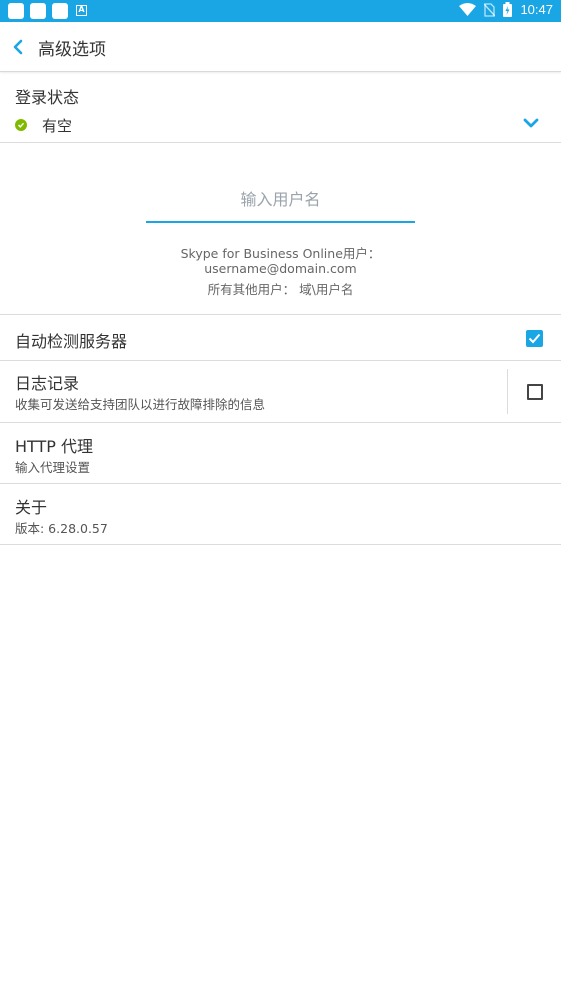 The width and height of the screenshot is (561, 999). I want to click on clock: 10:47, so click(536, 9).